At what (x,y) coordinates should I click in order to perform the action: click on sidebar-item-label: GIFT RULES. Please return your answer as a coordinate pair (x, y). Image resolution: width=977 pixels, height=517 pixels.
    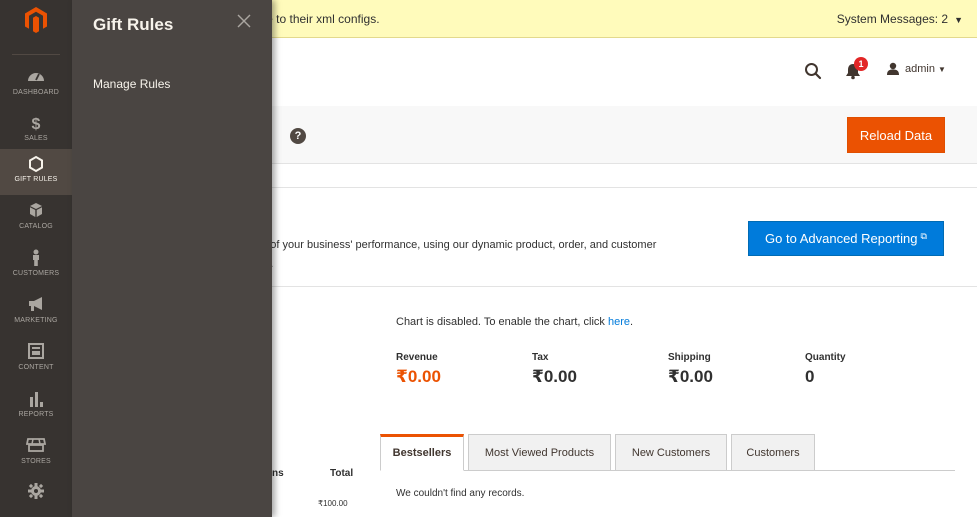
    Looking at the image, I should click on (36, 179).